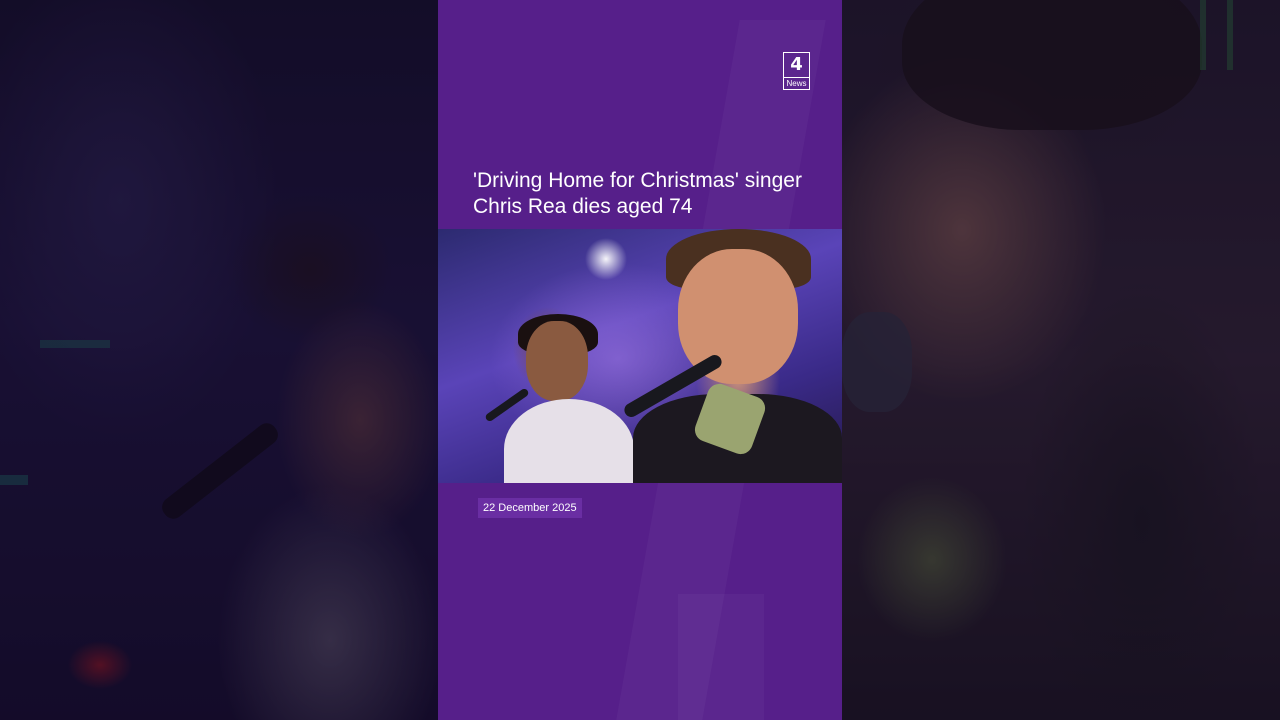  I want to click on channel4-news-logo: 4 News, so click(796, 71).